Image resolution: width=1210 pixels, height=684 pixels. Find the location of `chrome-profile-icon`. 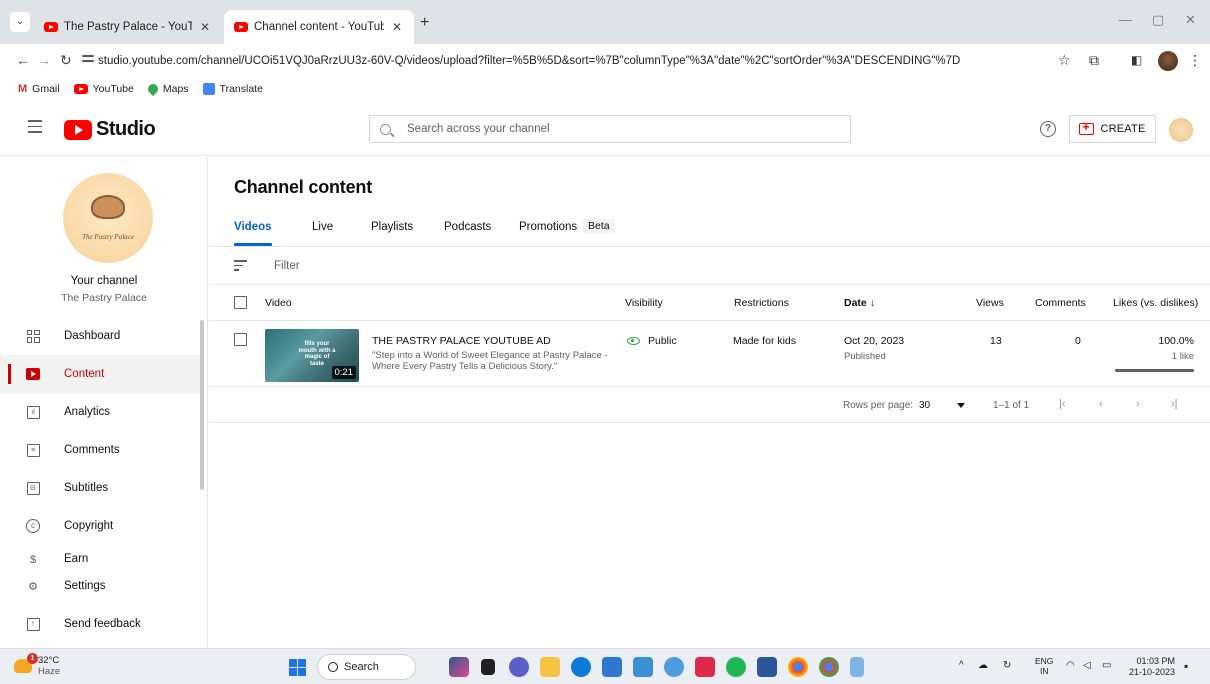

chrome-profile-icon is located at coordinates (829, 667).